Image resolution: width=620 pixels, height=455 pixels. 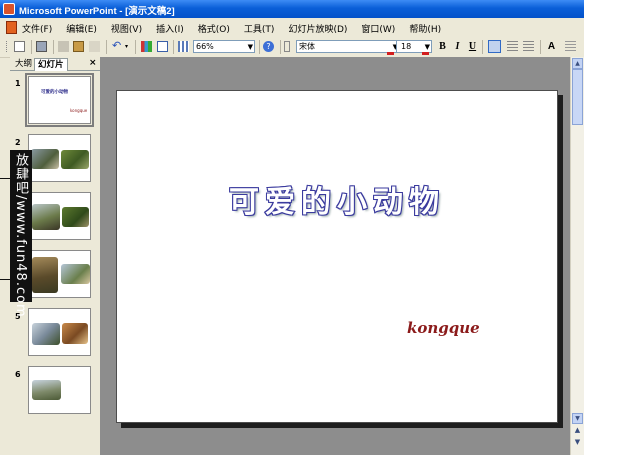 I want to click on menu-window: 窗口(W), so click(x=378, y=28).